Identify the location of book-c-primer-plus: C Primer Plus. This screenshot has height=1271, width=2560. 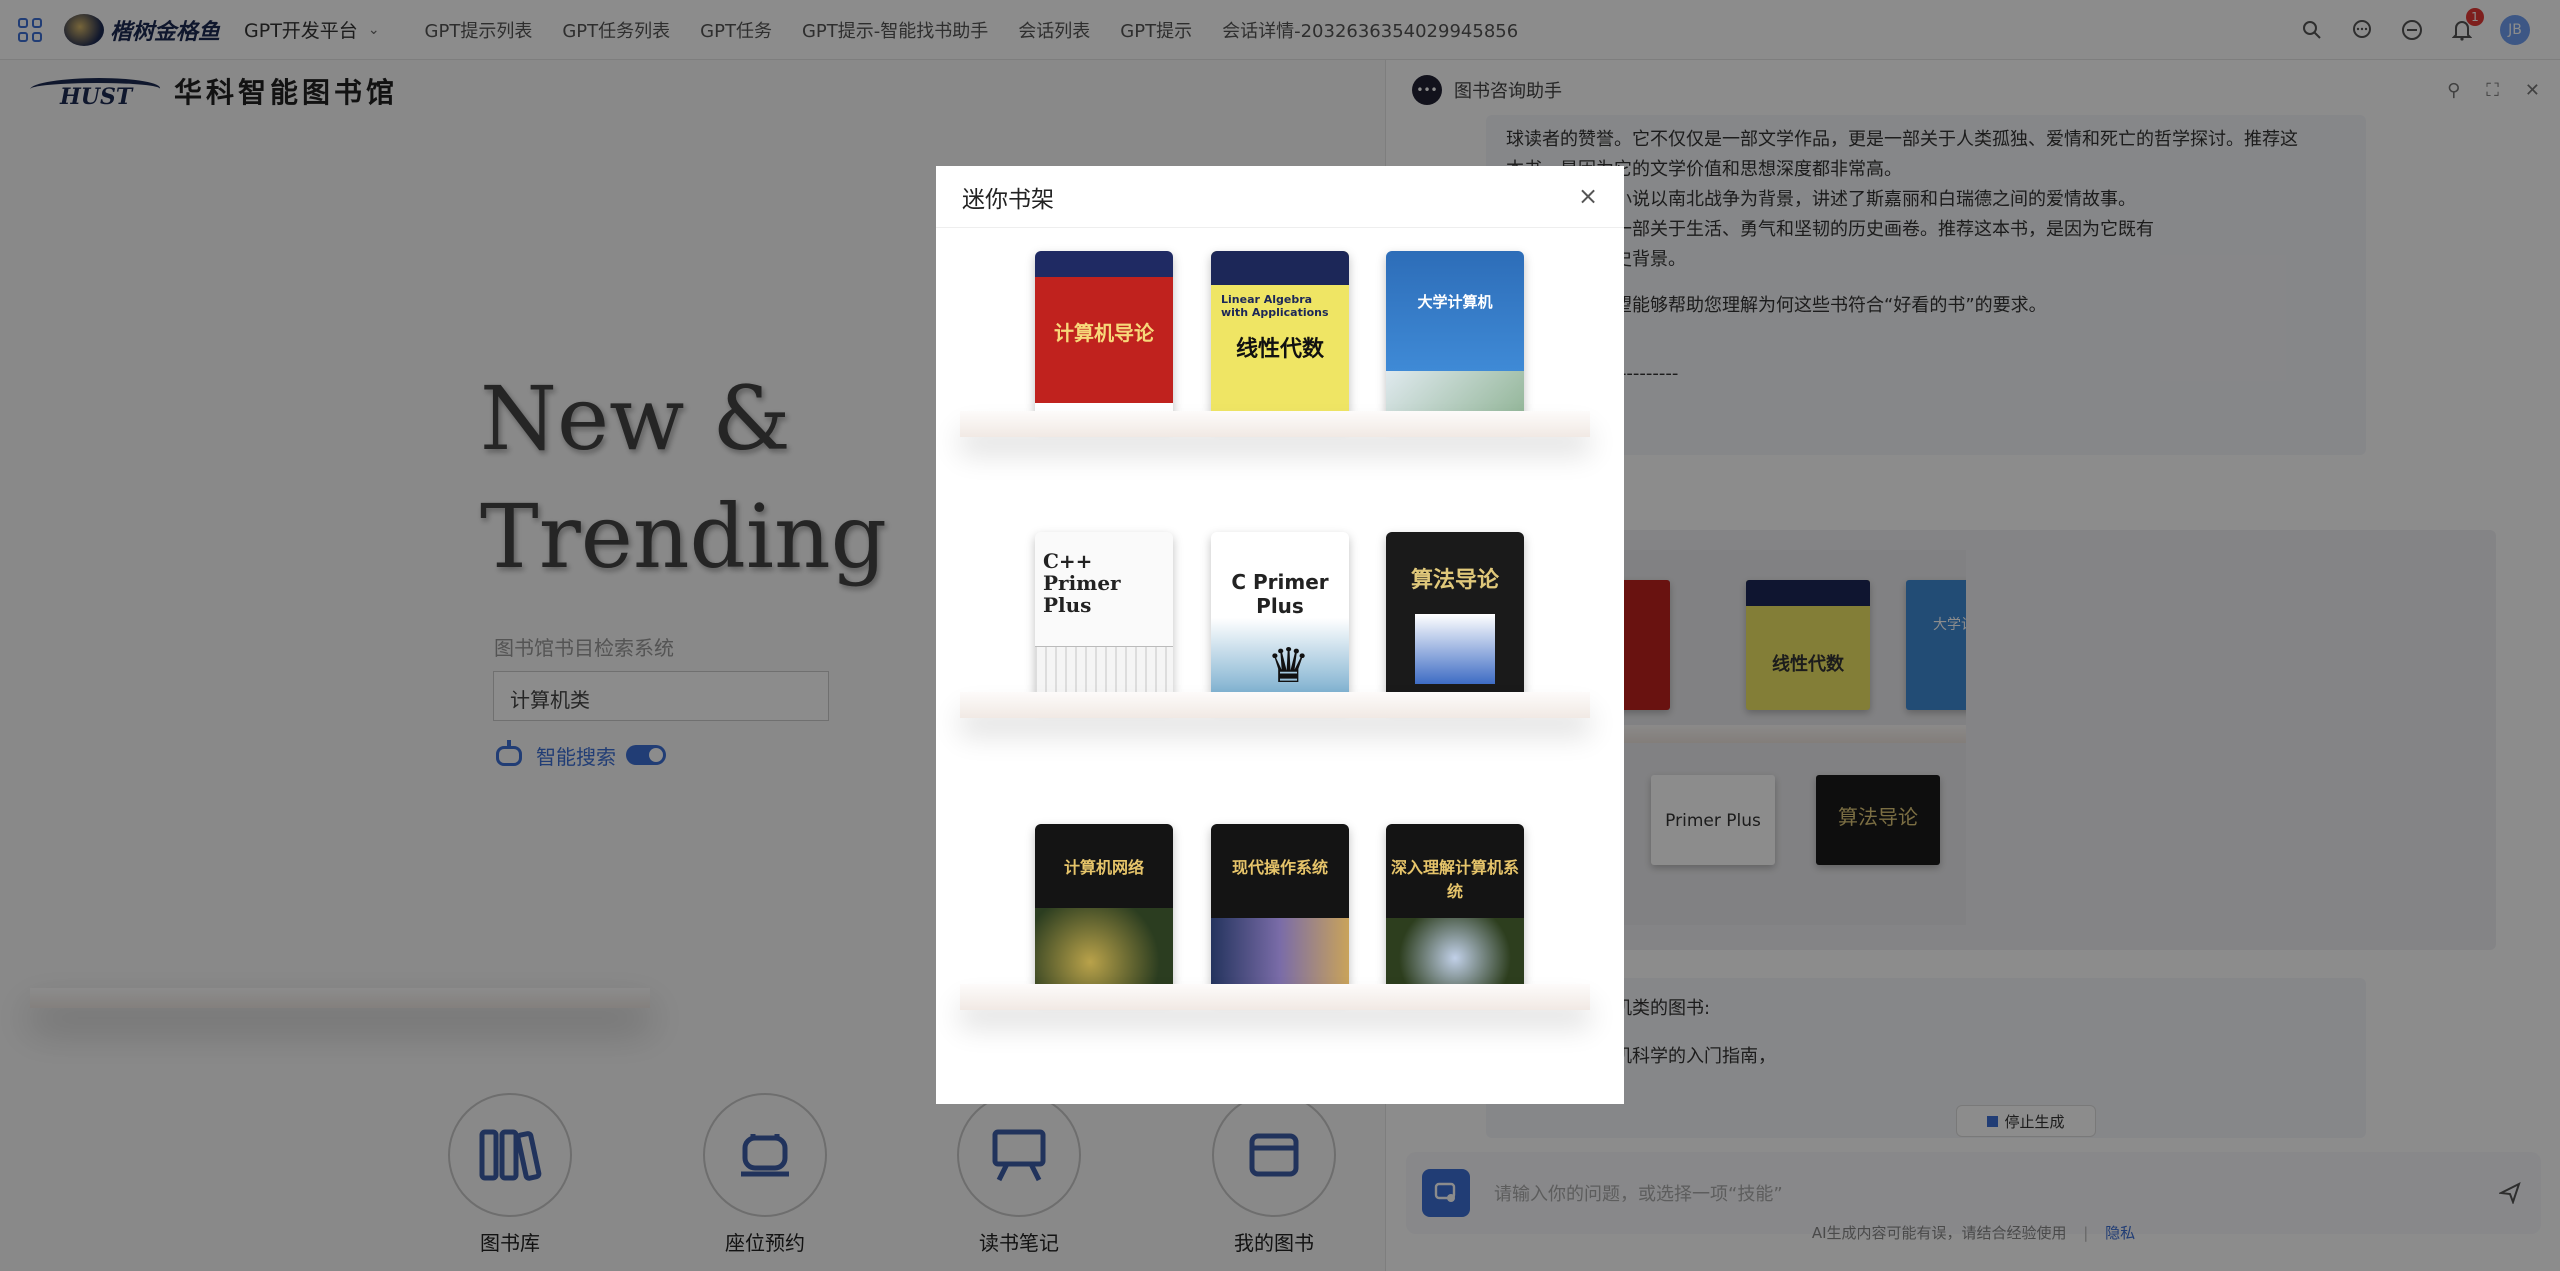
(1280, 619).